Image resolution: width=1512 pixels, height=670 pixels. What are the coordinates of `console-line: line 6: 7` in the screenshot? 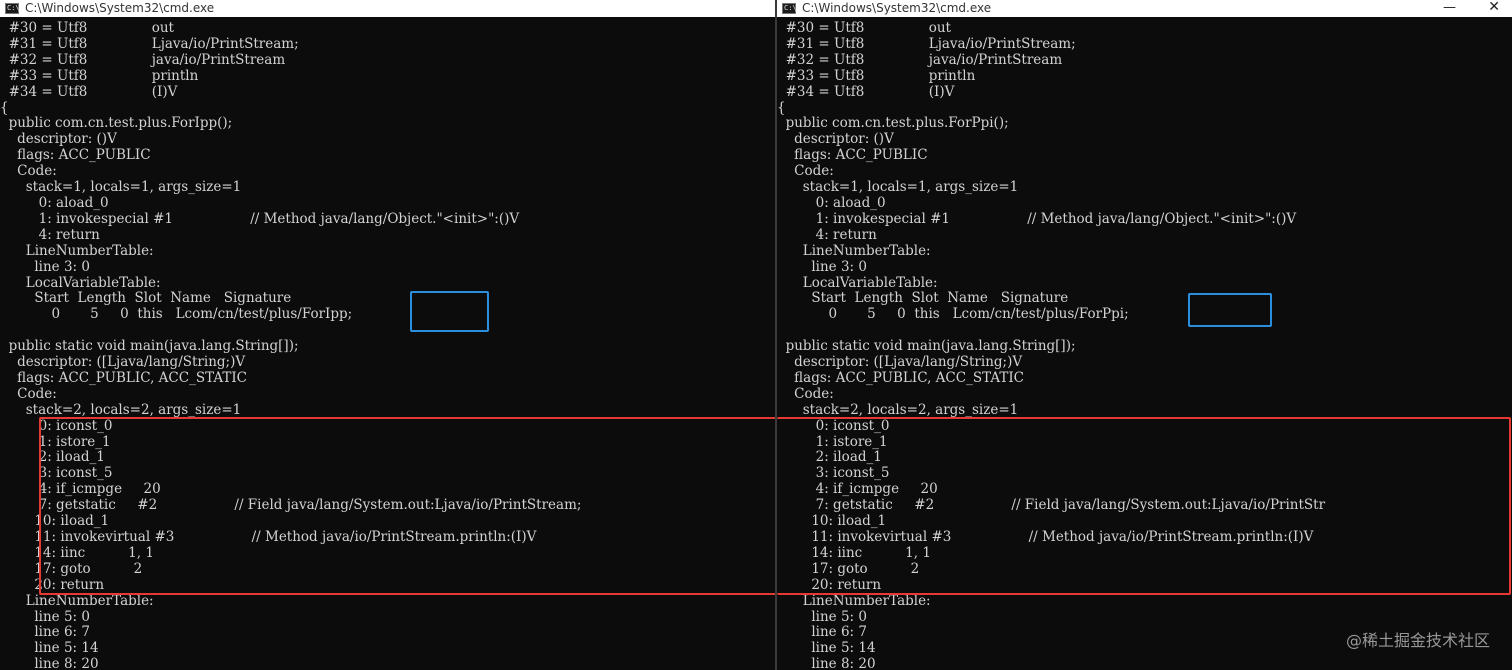 It's located at (45, 632).